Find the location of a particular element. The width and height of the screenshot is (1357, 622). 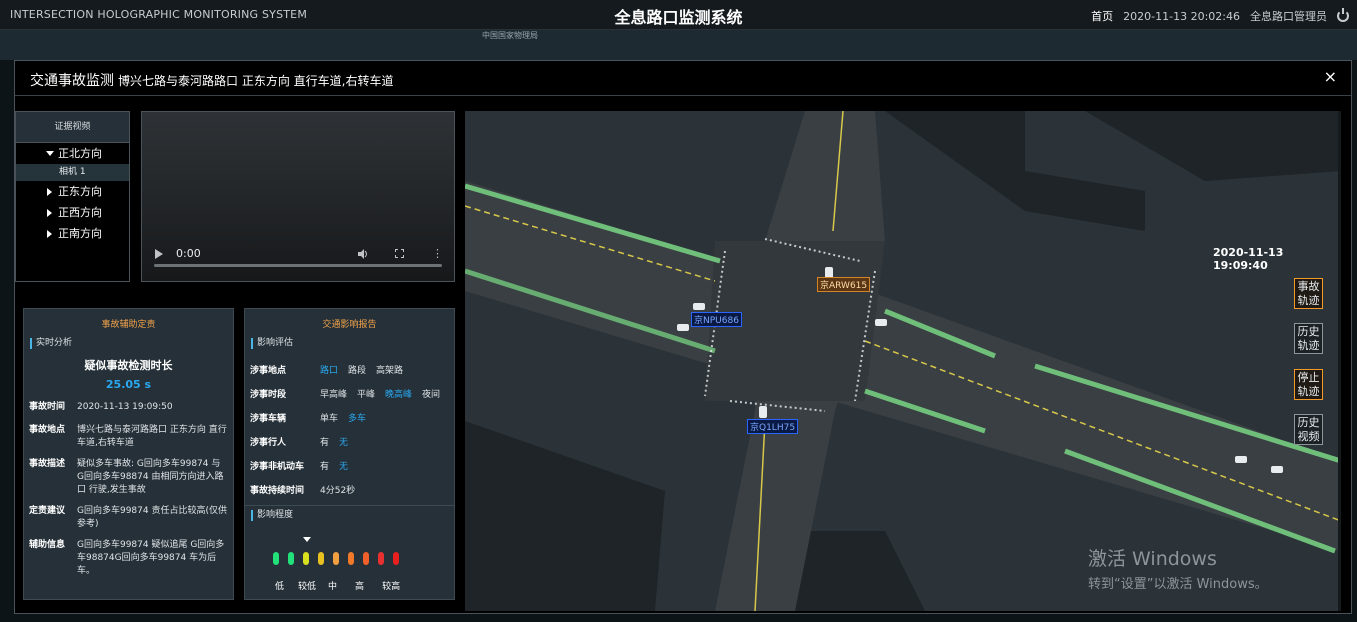

modal-location: 博兴七路与泰河路路口 正东方向 直行车道,右转车道 is located at coordinates (256, 81).